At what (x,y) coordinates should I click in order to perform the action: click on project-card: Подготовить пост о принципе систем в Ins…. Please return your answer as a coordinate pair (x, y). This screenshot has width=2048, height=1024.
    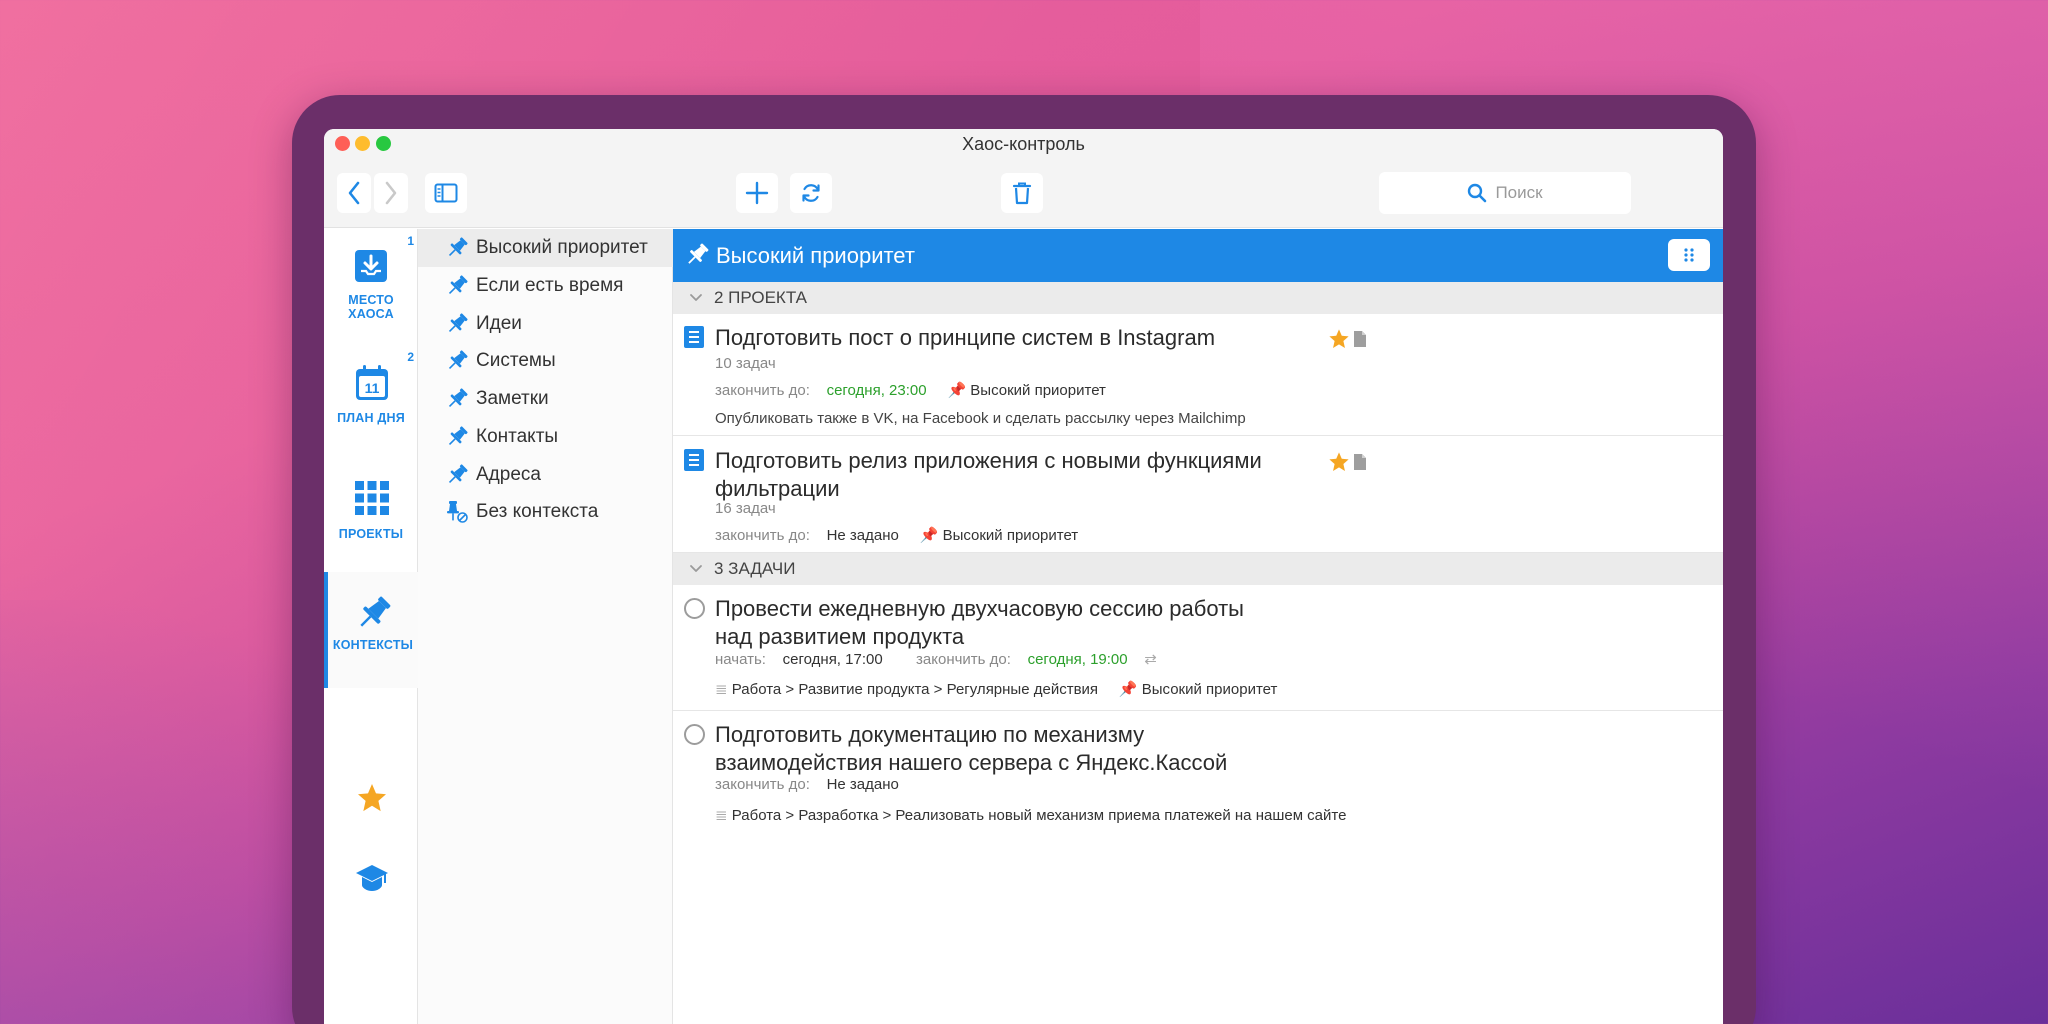
    Looking at the image, I should click on (1198, 375).